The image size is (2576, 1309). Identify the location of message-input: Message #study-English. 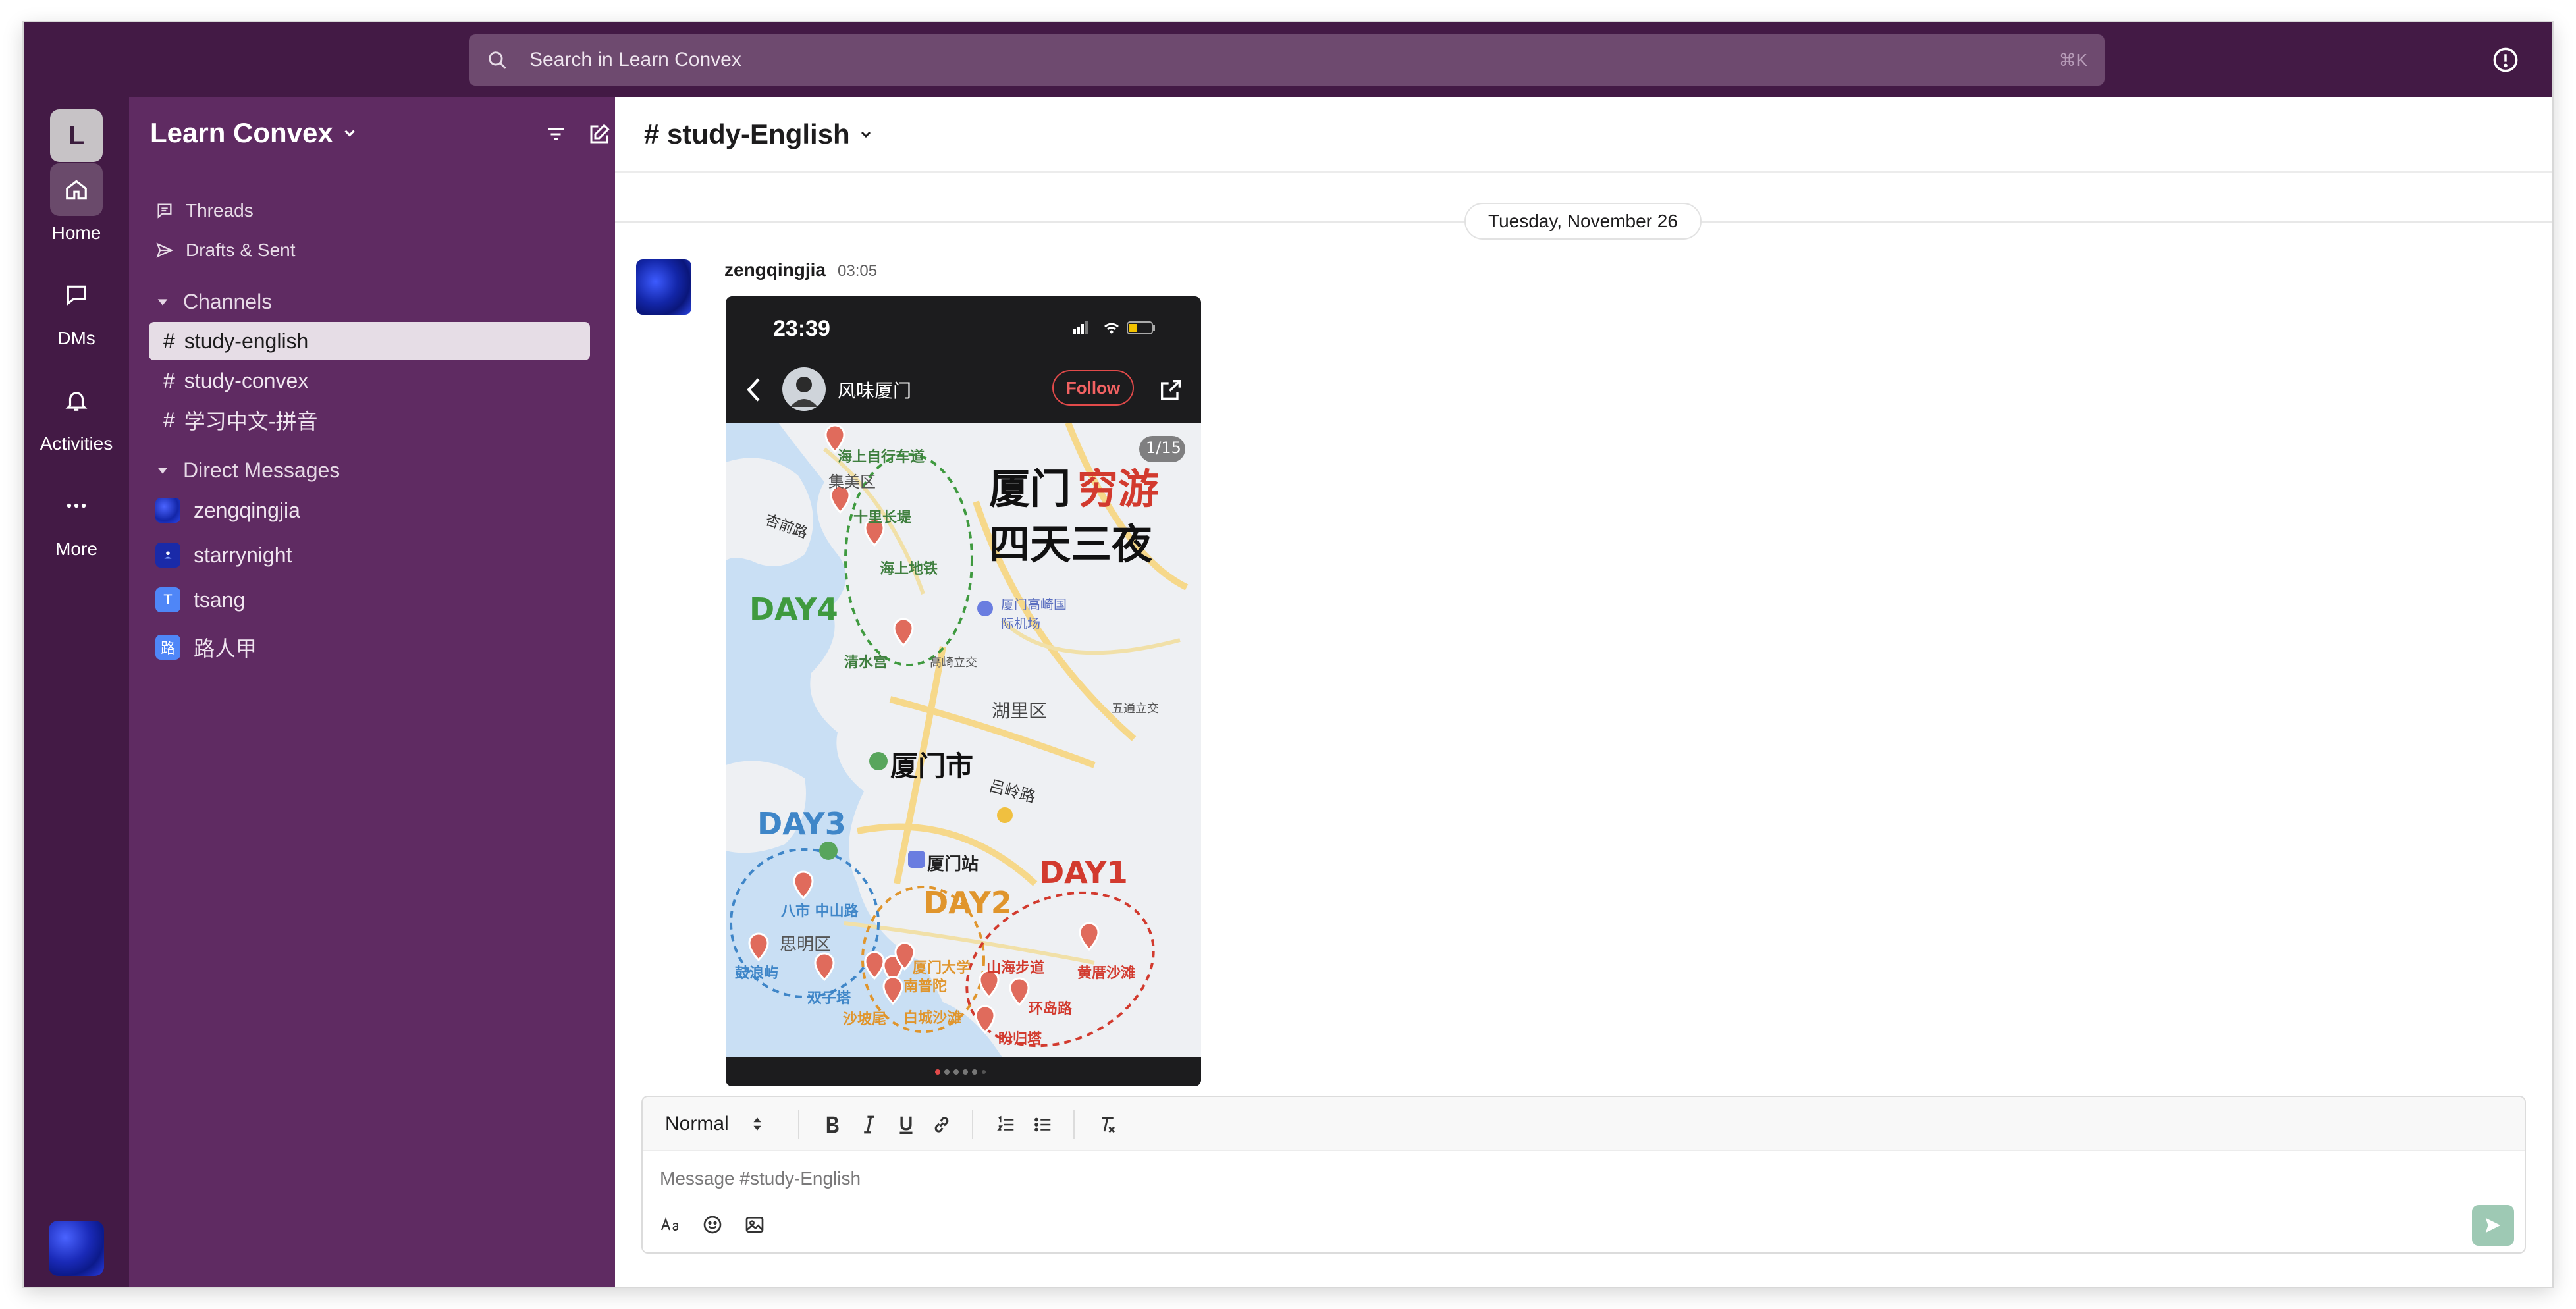
(760, 1179).